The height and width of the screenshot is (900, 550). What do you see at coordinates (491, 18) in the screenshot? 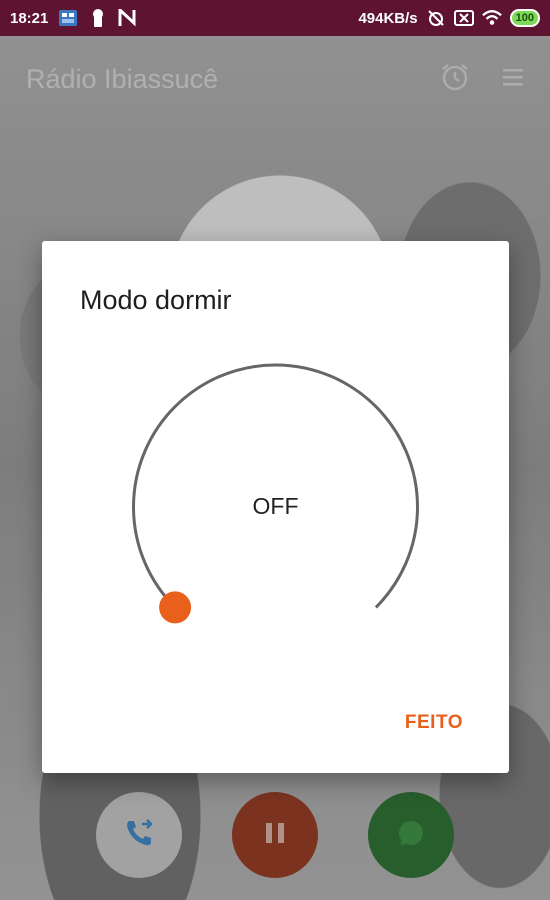
I see `wifi-icon` at bounding box center [491, 18].